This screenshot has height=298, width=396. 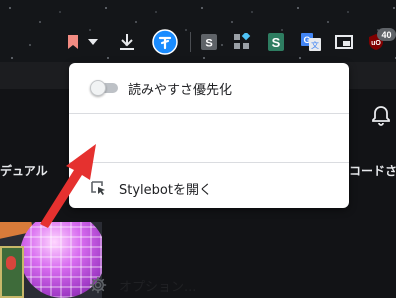 What do you see at coordinates (98, 285) in the screenshot?
I see `gear-icon` at bounding box center [98, 285].